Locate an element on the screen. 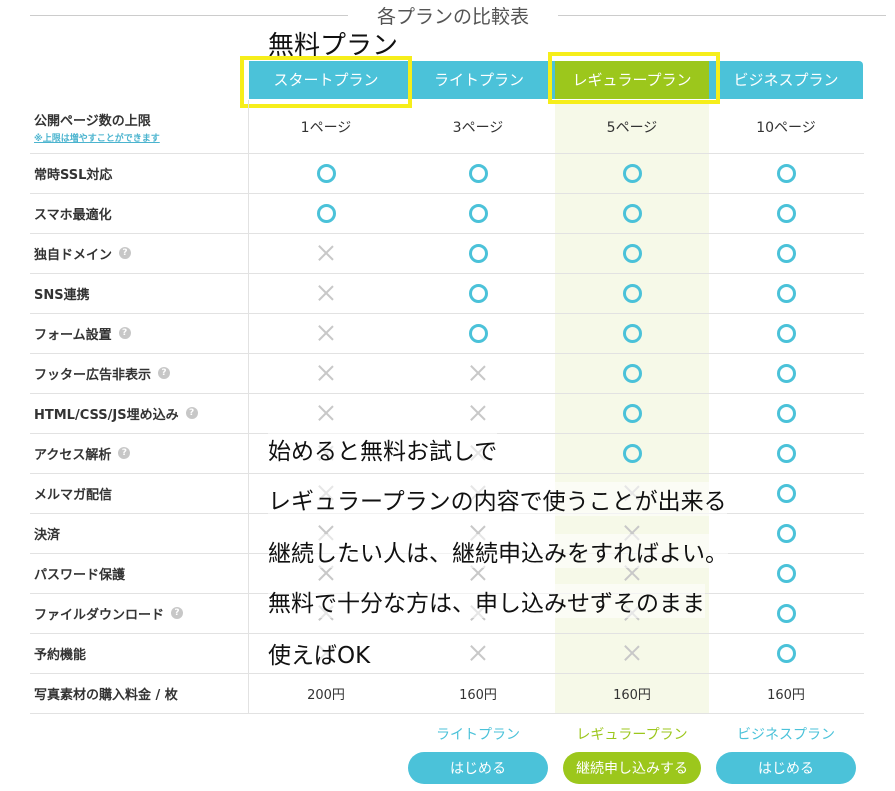 The image size is (895, 791). table-row: 常時SSL対応 is located at coordinates (447, 173).